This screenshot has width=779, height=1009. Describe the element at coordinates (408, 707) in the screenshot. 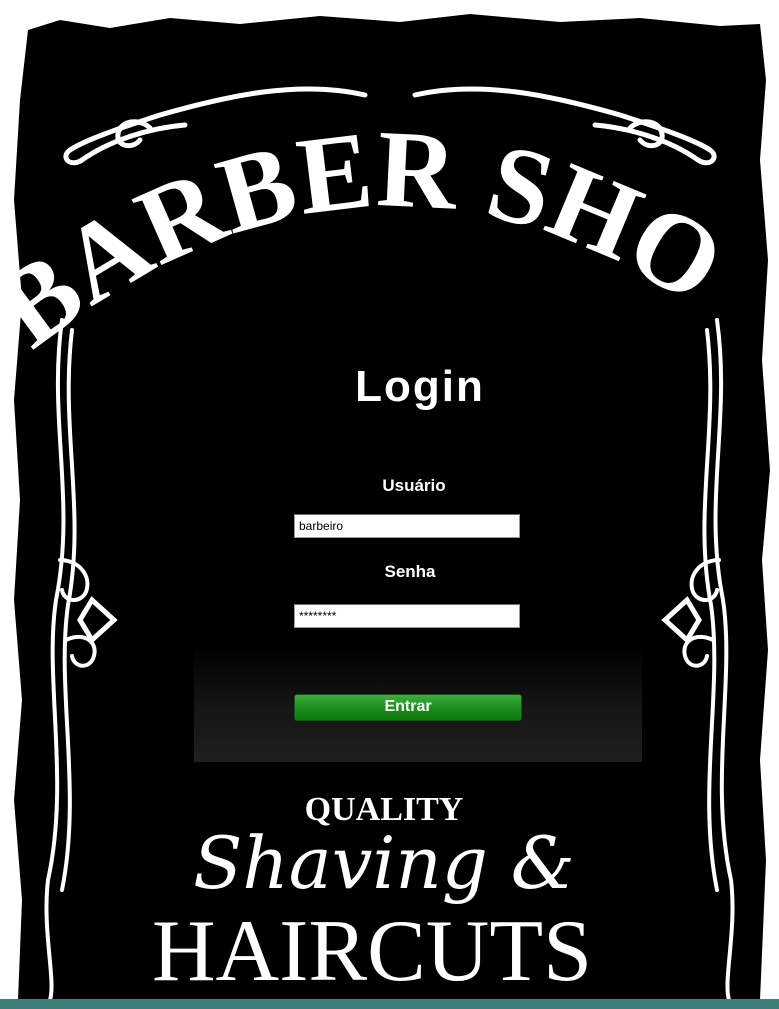

I see `enter-button: Entrar` at that location.